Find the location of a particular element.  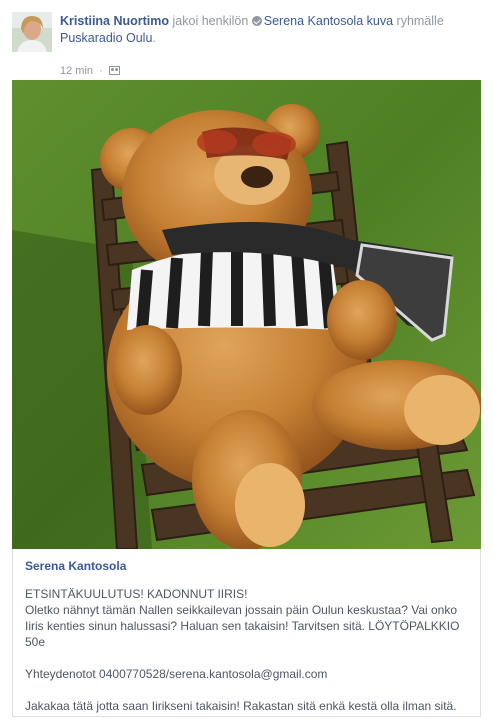

avatar is located at coordinates (32, 32).